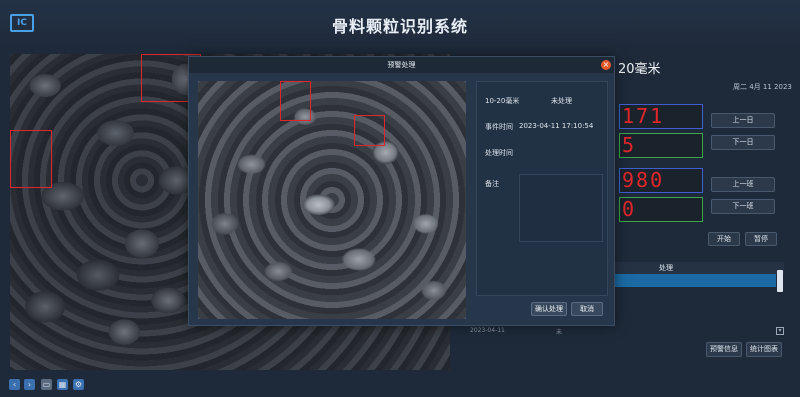  I want to click on current-date: 周二 4月 11 2023, so click(762, 87).